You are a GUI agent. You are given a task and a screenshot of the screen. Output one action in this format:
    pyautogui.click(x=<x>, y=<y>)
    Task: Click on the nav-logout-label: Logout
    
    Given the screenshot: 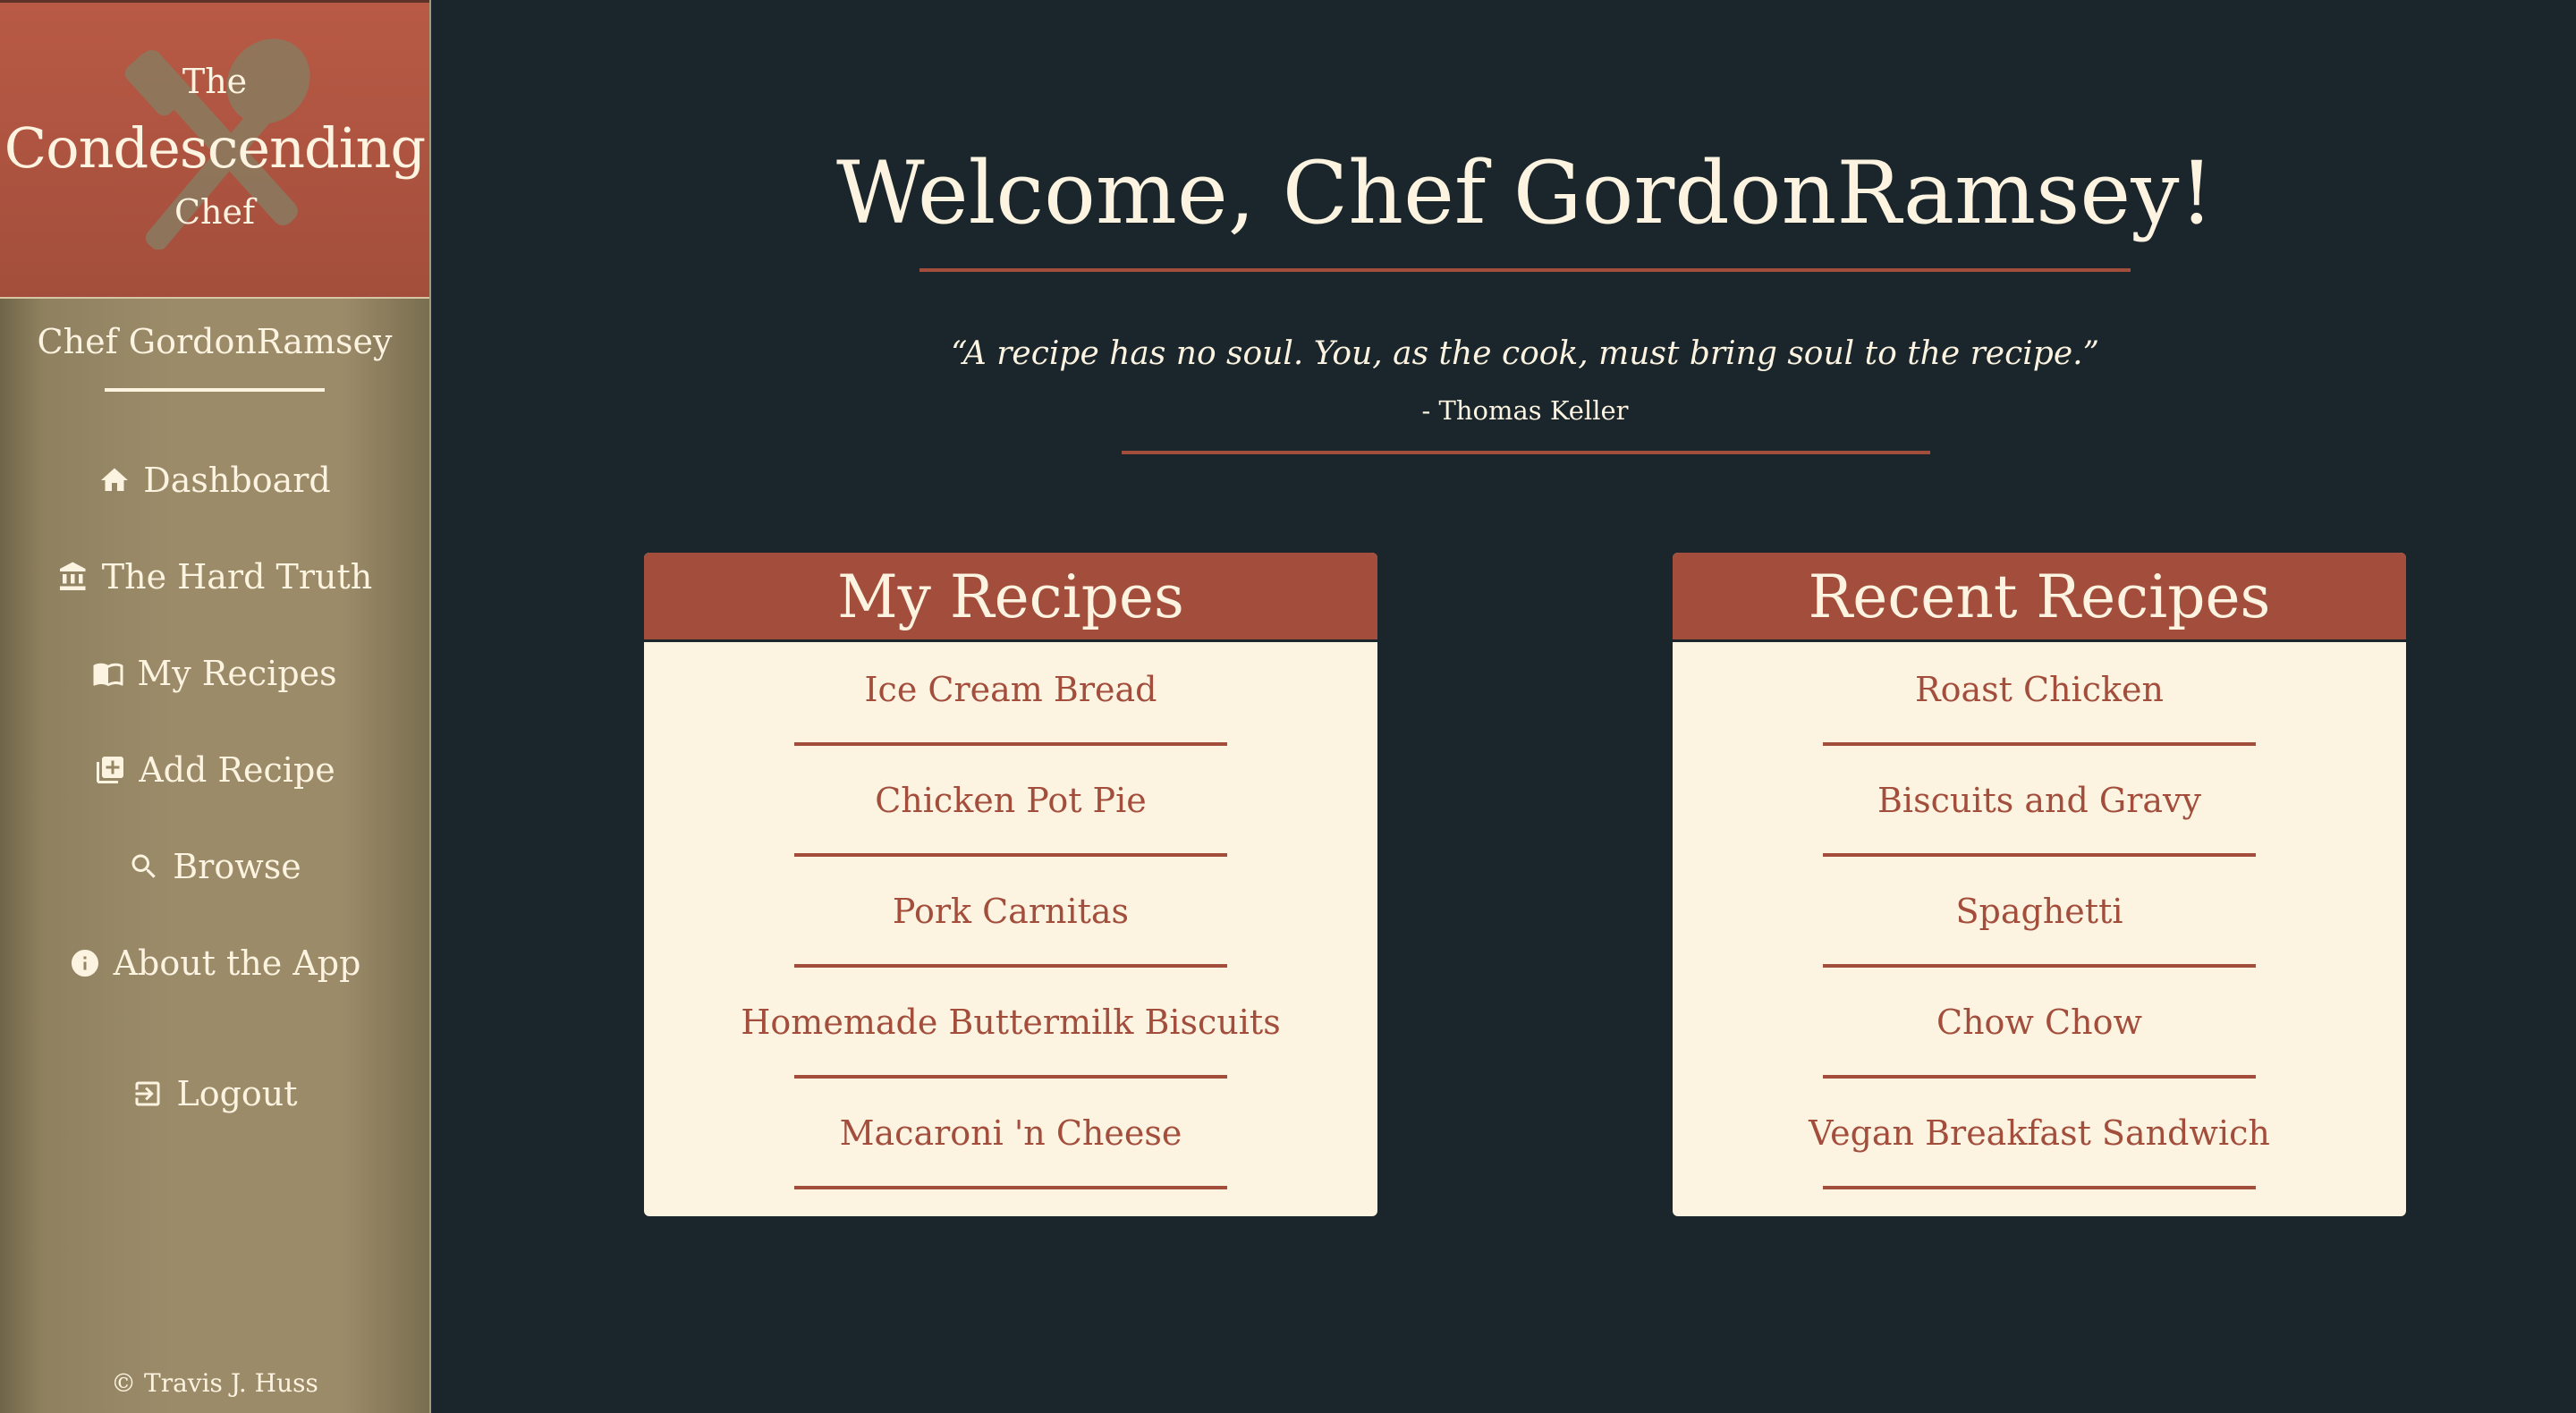 What is the action you would take?
    pyautogui.click(x=237, y=1093)
    